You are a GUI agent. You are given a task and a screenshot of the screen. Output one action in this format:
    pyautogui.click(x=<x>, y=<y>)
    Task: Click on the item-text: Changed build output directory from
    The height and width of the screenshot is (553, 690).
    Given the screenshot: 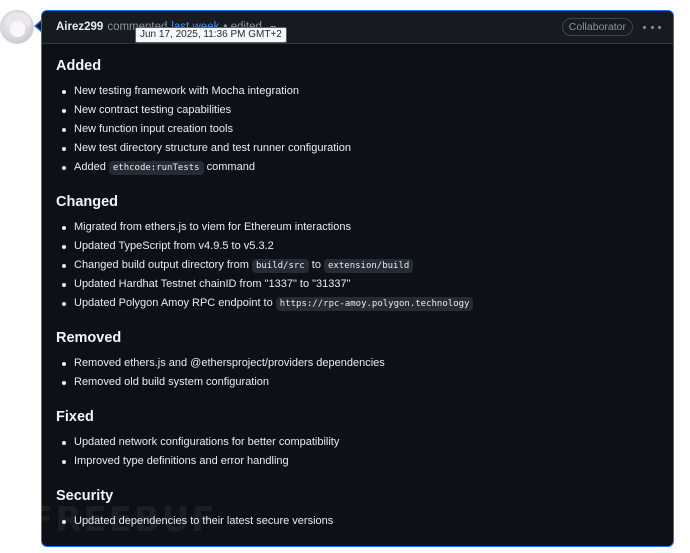 What is the action you would take?
    pyautogui.click(x=163, y=265)
    